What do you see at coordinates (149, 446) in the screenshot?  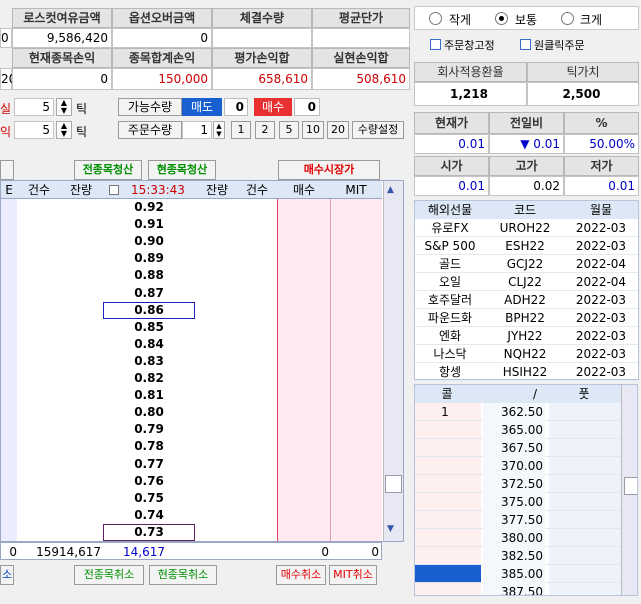 I see `price-level: 0.78` at bounding box center [149, 446].